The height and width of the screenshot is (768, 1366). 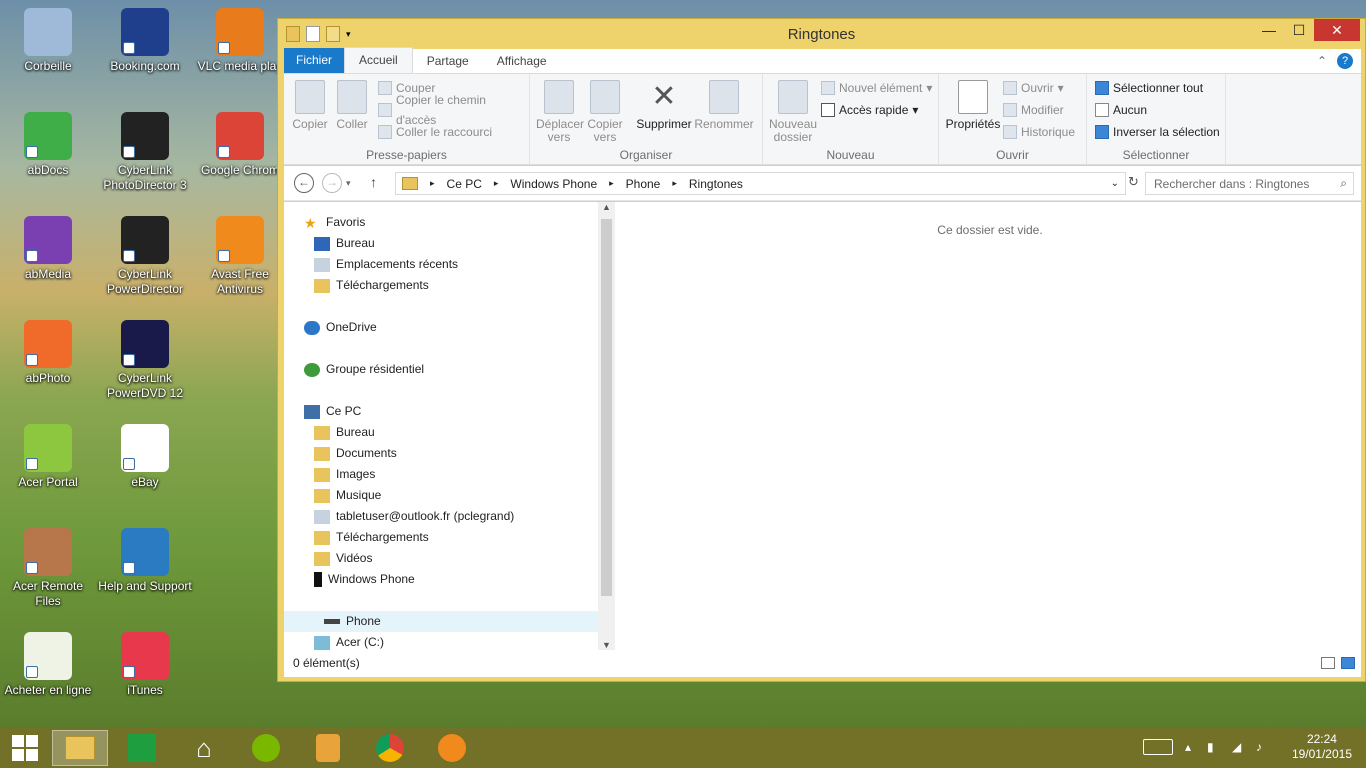 What do you see at coordinates (80, 748) in the screenshot?
I see `taskbar-file-explorer` at bounding box center [80, 748].